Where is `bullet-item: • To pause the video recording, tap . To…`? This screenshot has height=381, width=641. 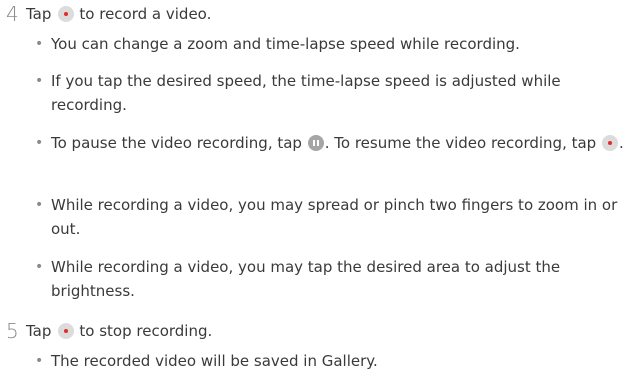 bullet-item: • To pause the video recording, tap . To… is located at coordinates (335, 143).